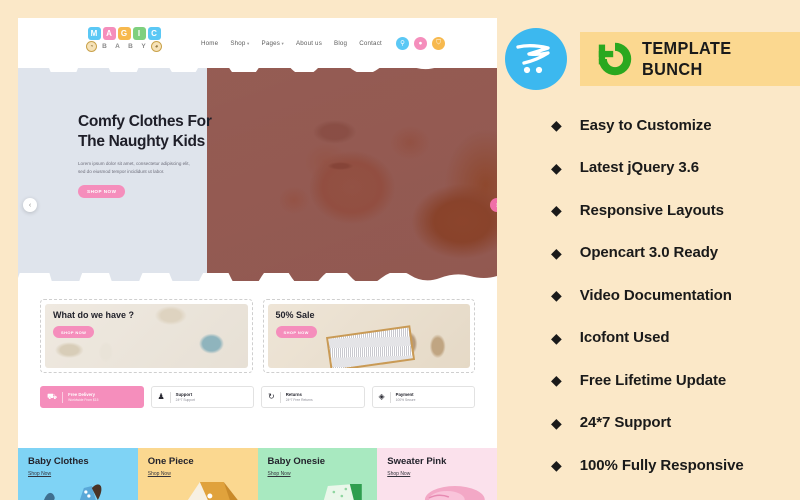 This screenshot has height=500, width=800. Describe the element at coordinates (368, 336) in the screenshot. I see `promo-card: 50% Sale SHOP NOW` at that location.